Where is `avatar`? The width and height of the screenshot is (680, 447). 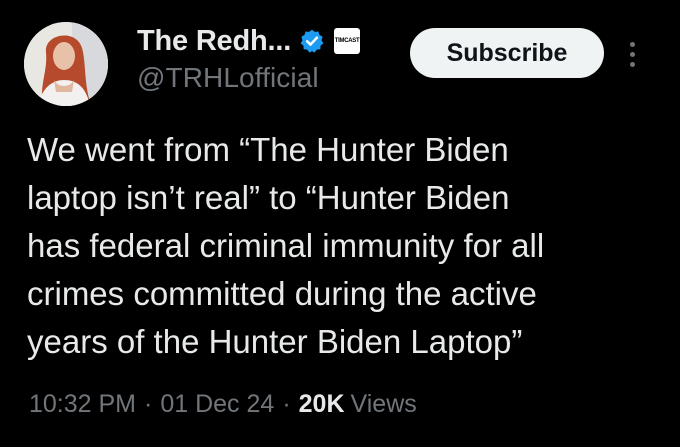 avatar is located at coordinates (66, 64).